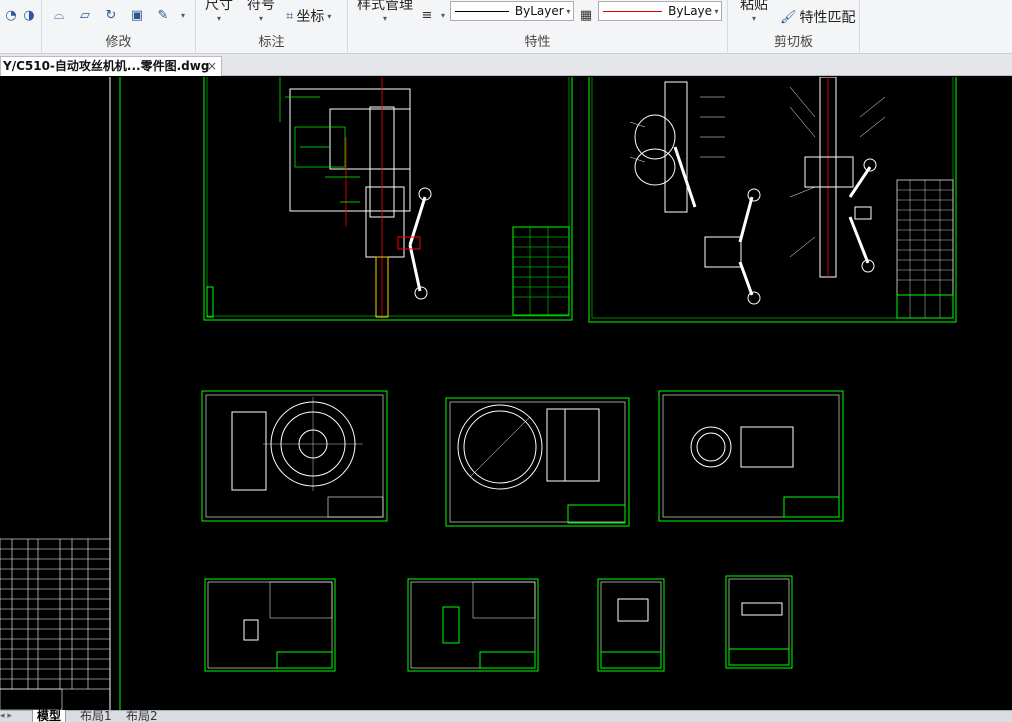 This screenshot has height=722, width=1012. Describe the element at coordinates (96, 716) in the screenshot. I see `layout-tab-layout1: 布局1` at that location.